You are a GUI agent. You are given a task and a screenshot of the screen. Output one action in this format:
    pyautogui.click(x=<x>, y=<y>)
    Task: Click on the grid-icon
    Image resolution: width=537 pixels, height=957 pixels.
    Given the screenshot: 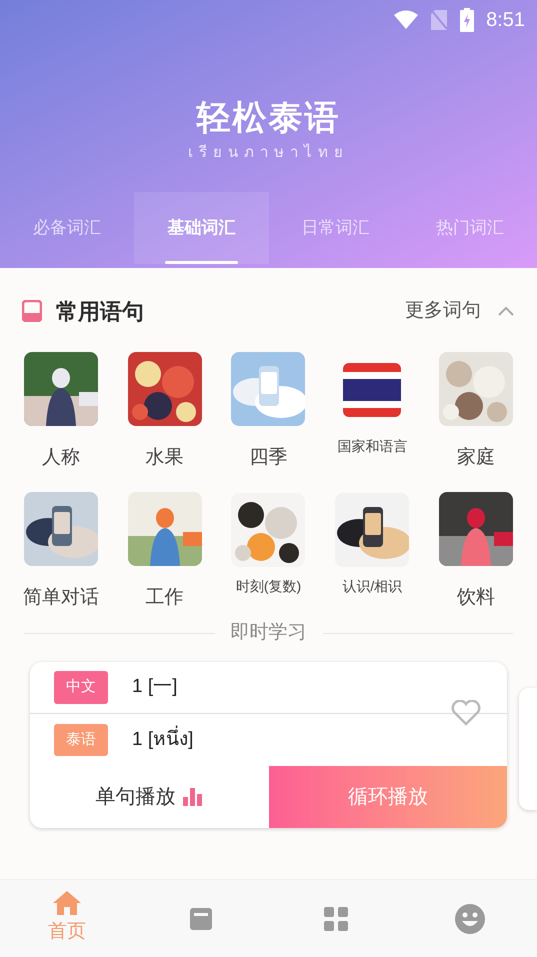 What is the action you would take?
    pyautogui.click(x=336, y=918)
    